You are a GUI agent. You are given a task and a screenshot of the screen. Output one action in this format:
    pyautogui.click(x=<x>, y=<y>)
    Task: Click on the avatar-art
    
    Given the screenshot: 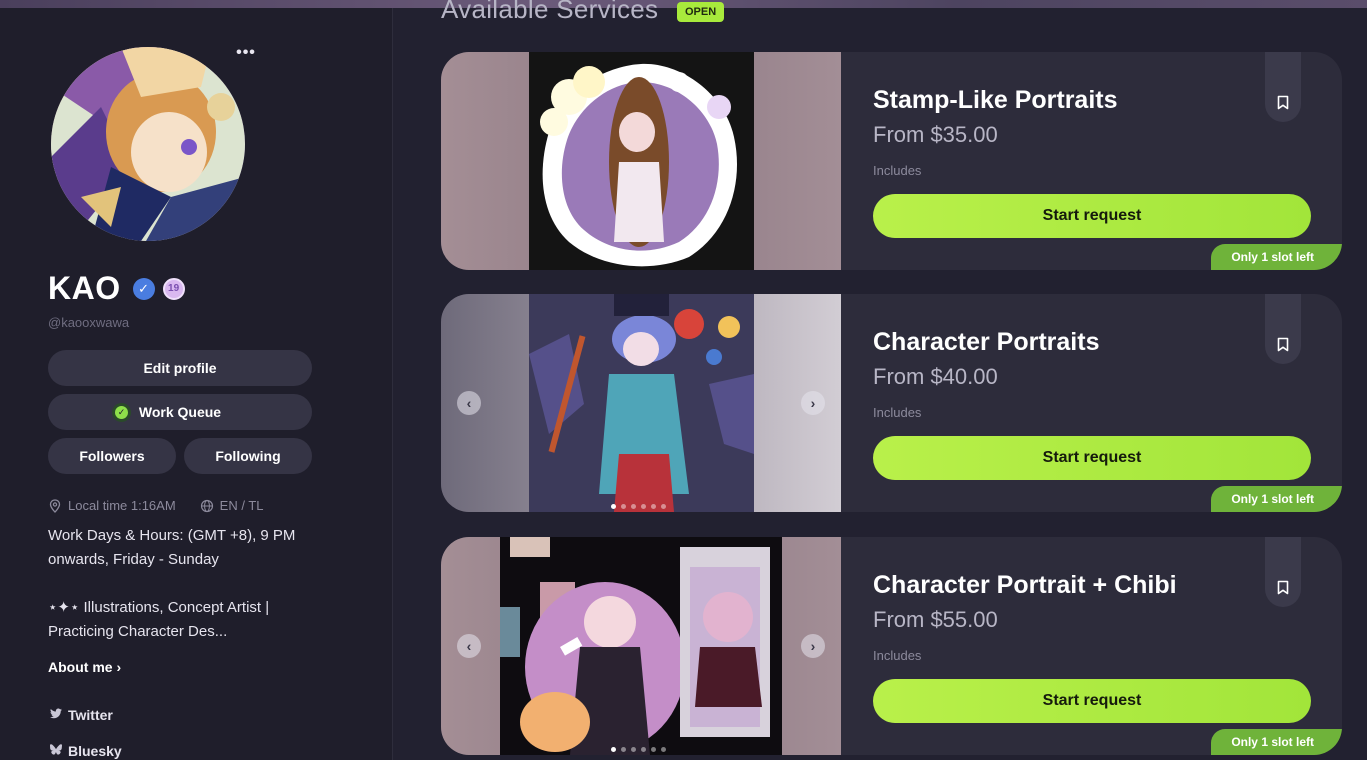 What is the action you would take?
    pyautogui.click(x=148, y=144)
    